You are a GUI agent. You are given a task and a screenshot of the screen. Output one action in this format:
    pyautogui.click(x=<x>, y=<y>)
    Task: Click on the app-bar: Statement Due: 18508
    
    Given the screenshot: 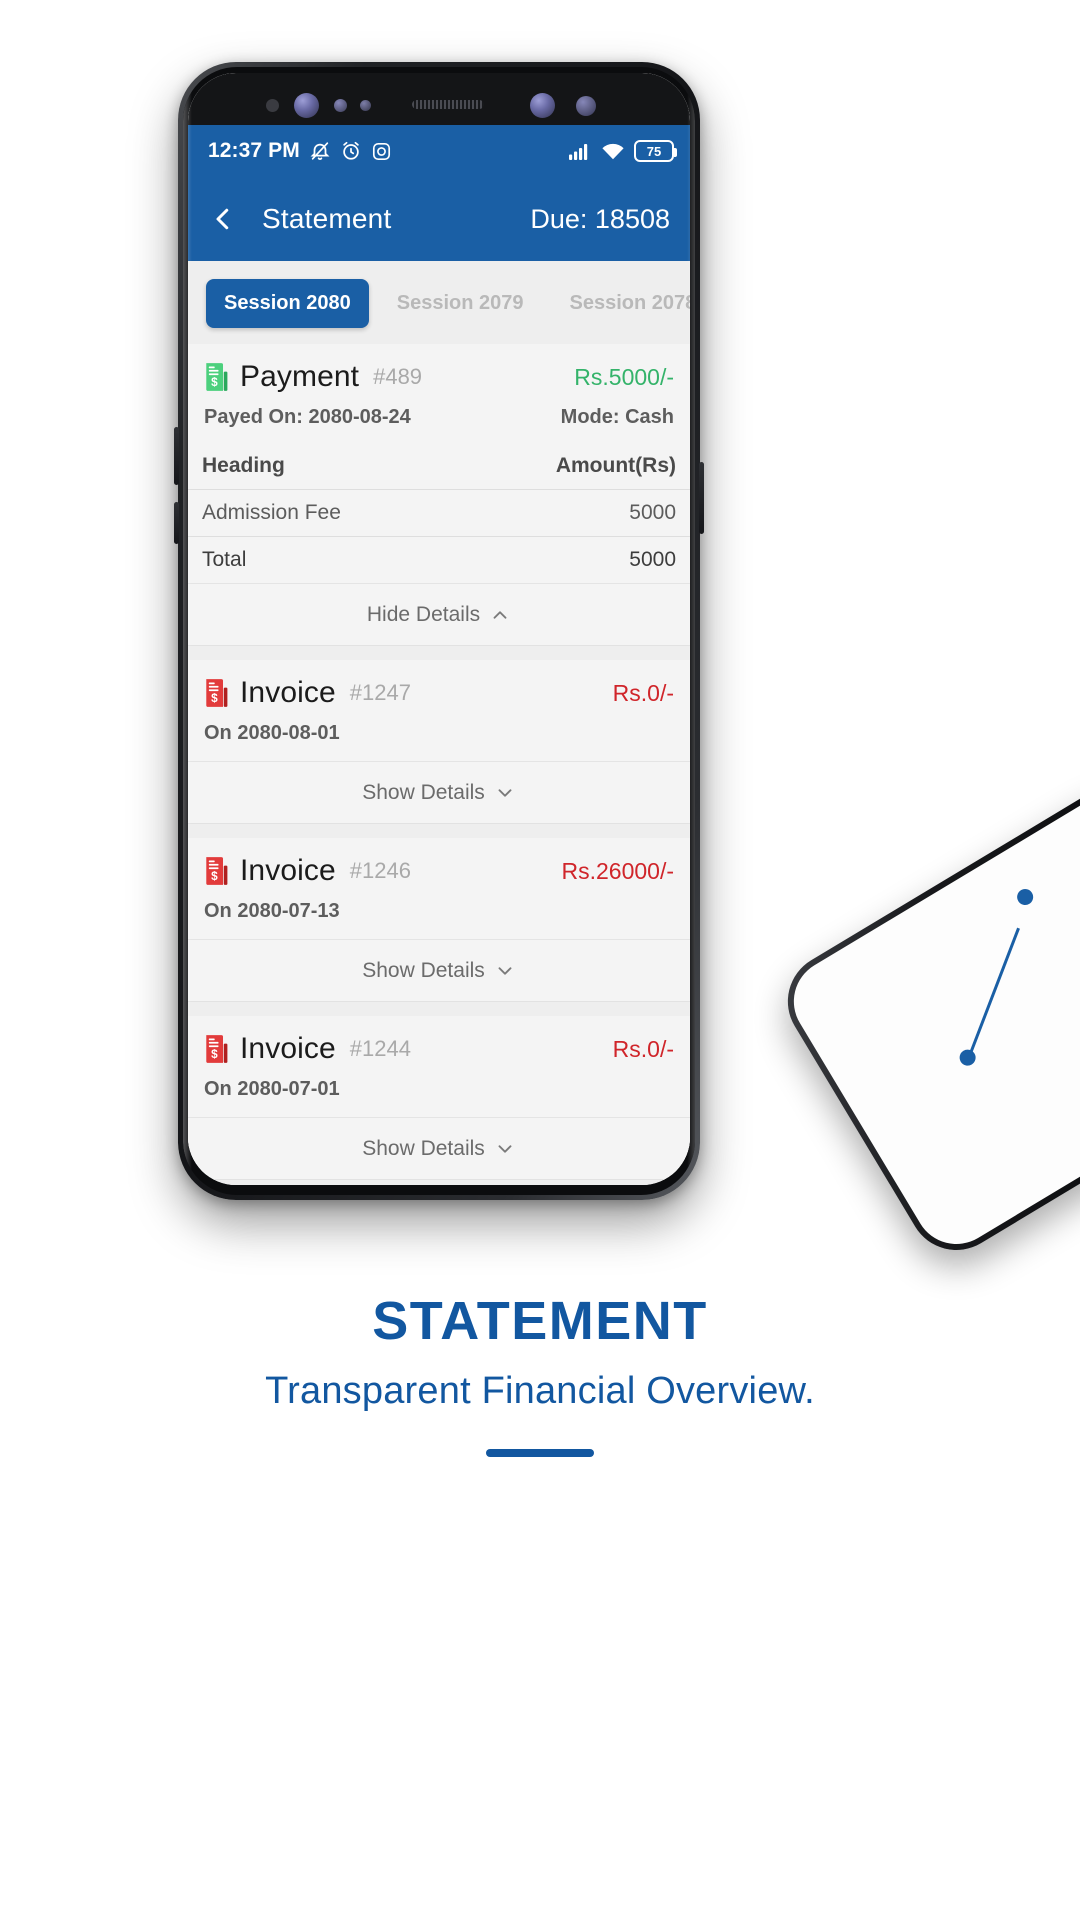 What is the action you would take?
    pyautogui.click(x=439, y=219)
    